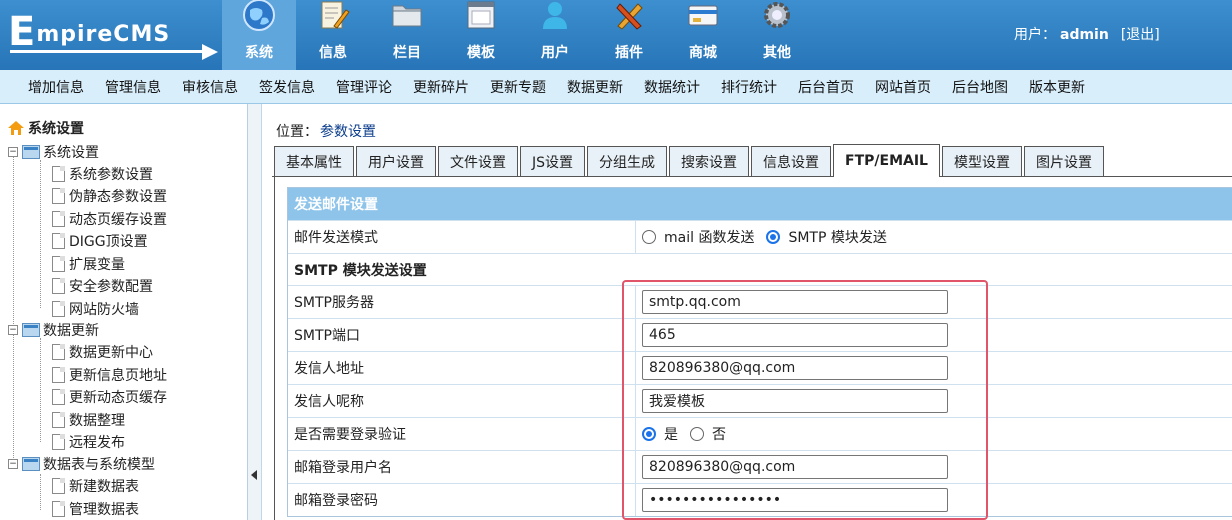  I want to click on tab-js: JS设置, so click(553, 161).